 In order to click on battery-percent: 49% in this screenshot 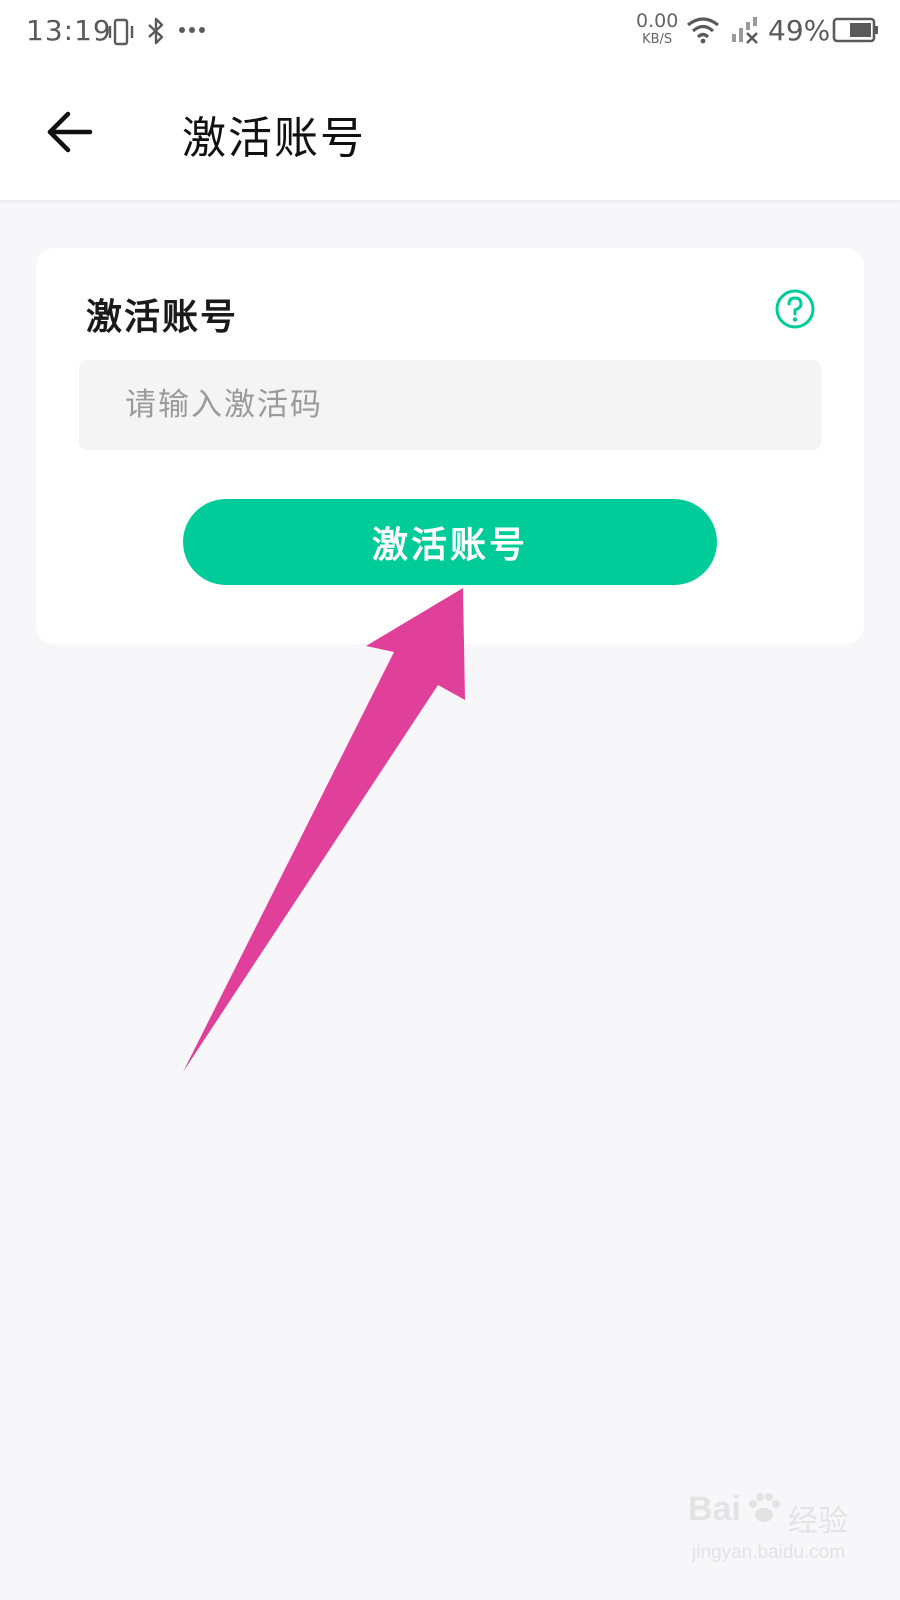, I will do `click(799, 30)`.